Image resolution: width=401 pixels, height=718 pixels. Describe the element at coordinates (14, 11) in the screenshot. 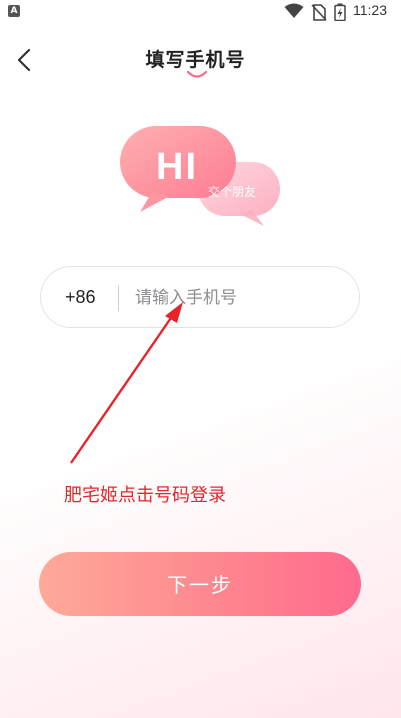

I see `notification-icon: A` at that location.